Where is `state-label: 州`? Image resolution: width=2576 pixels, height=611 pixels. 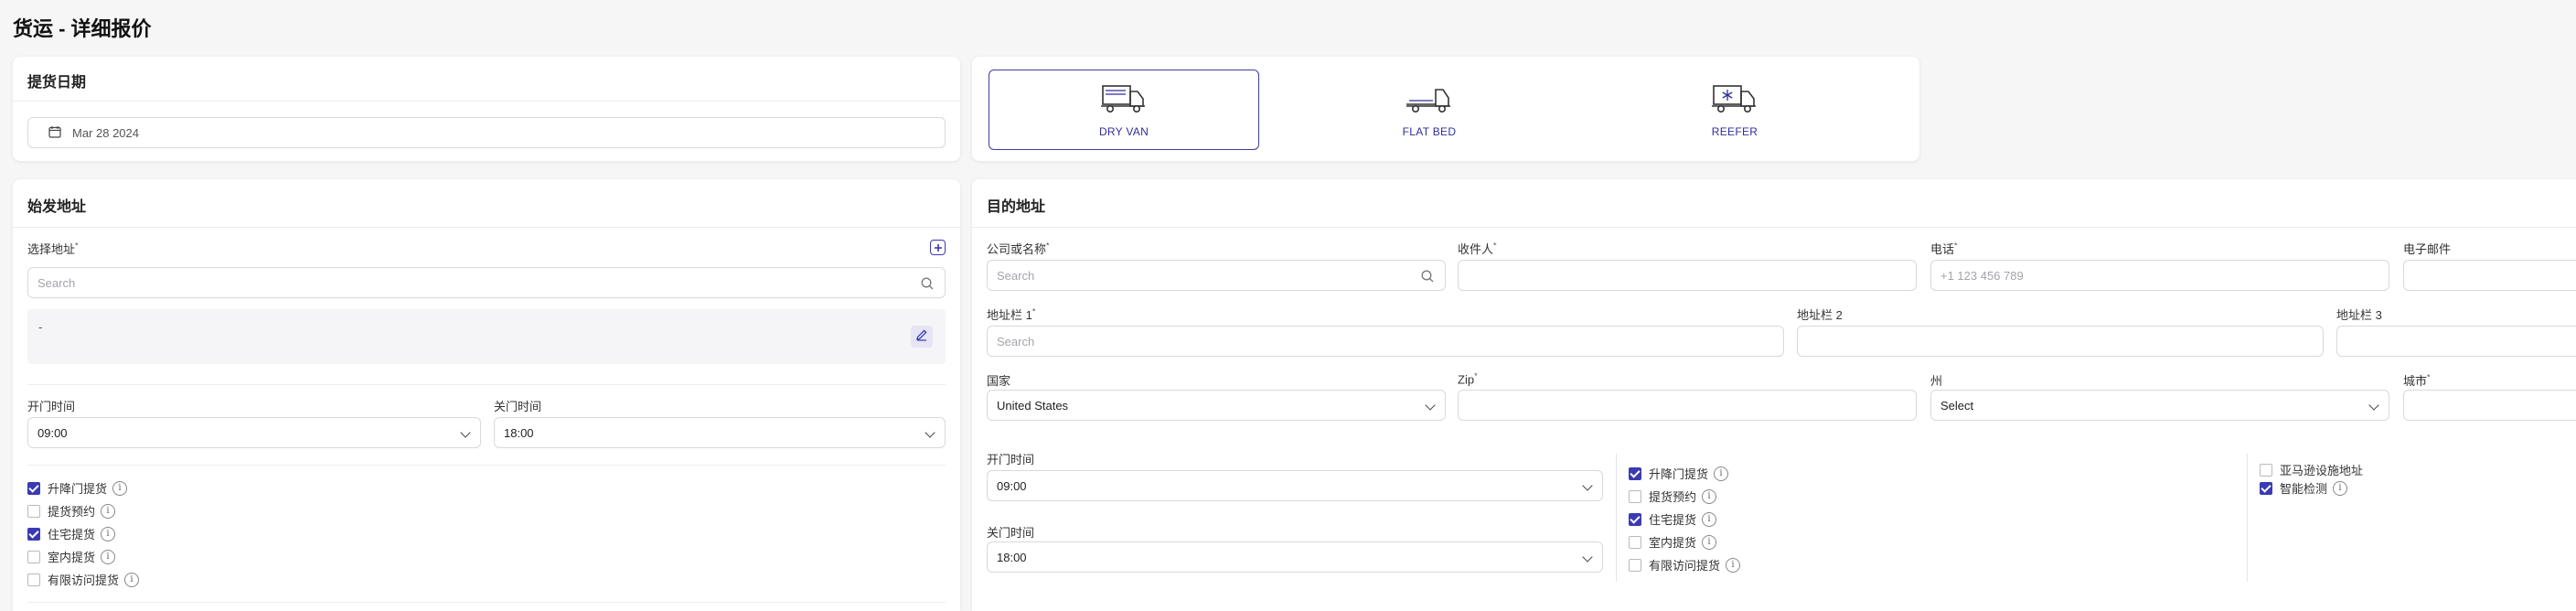 state-label: 州 is located at coordinates (1936, 381).